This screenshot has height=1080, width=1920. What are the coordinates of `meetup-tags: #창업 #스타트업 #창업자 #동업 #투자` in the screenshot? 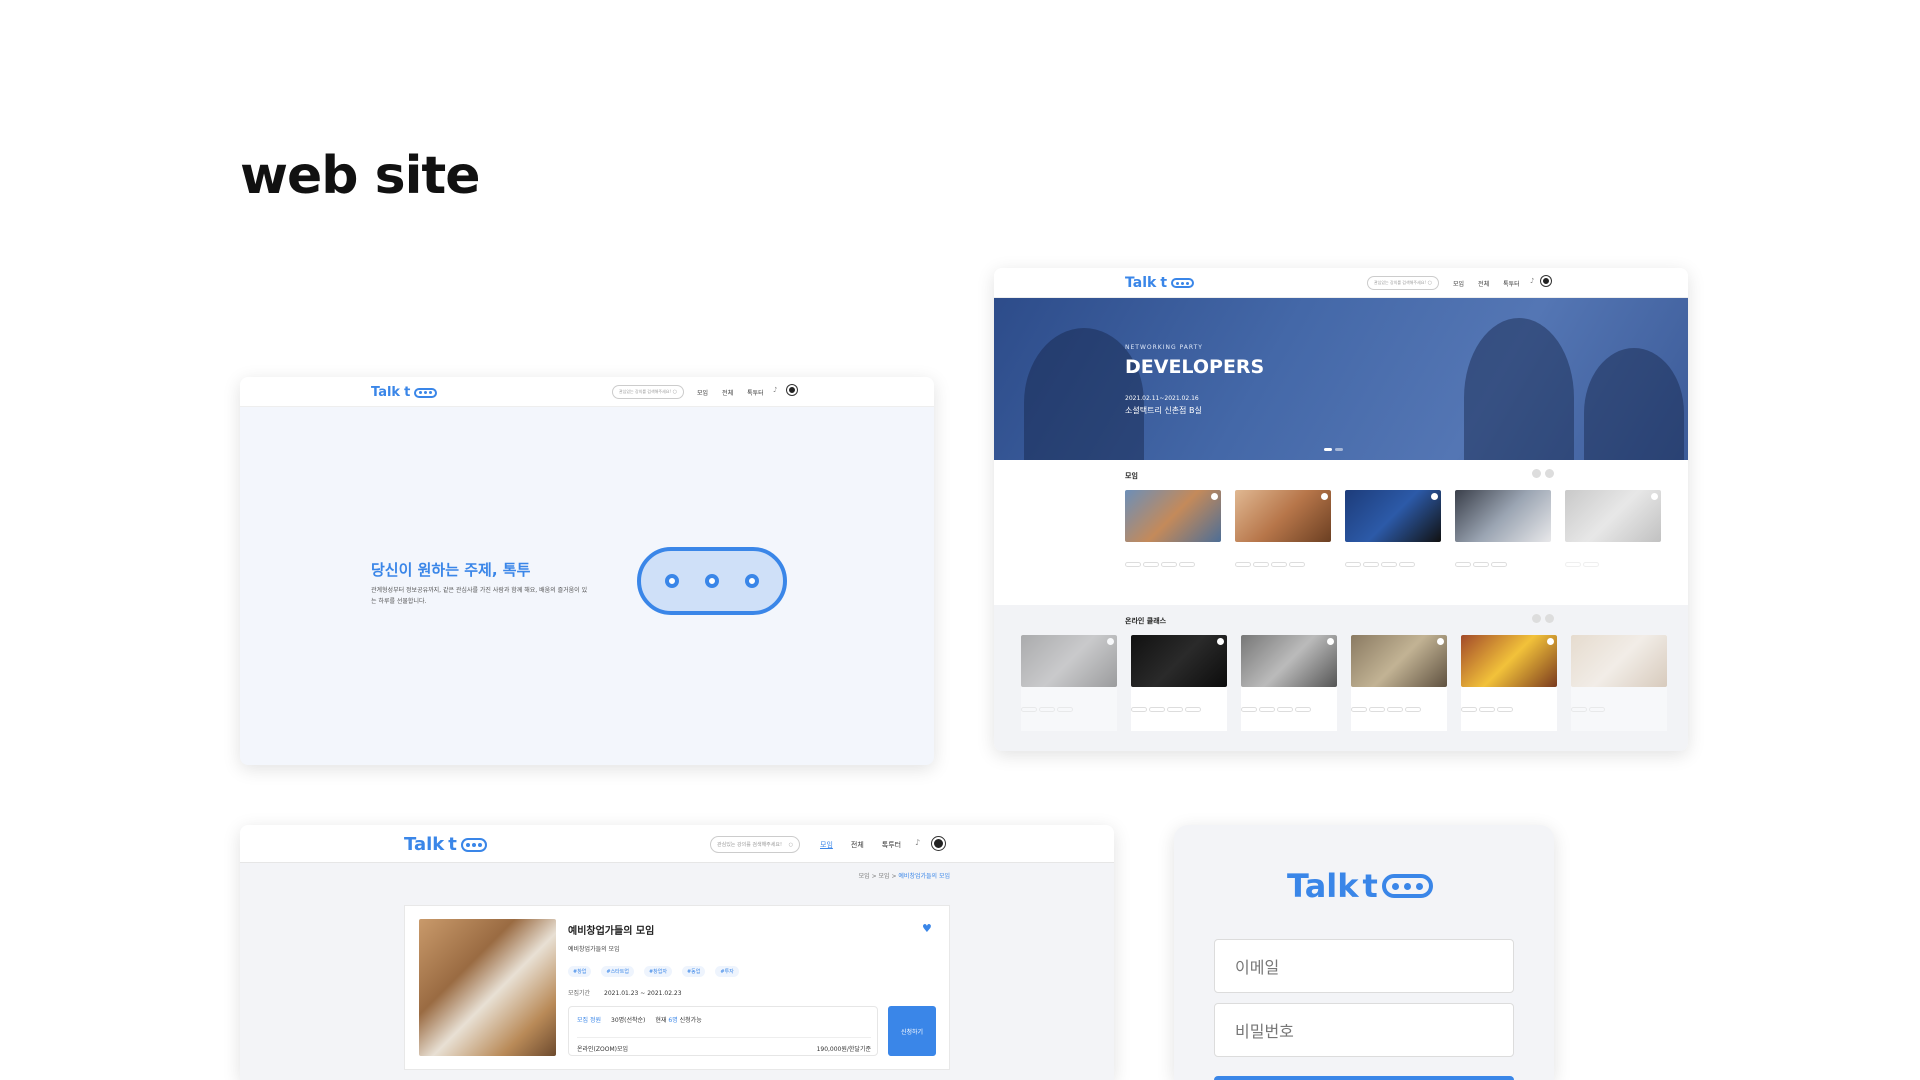 It's located at (653, 971).